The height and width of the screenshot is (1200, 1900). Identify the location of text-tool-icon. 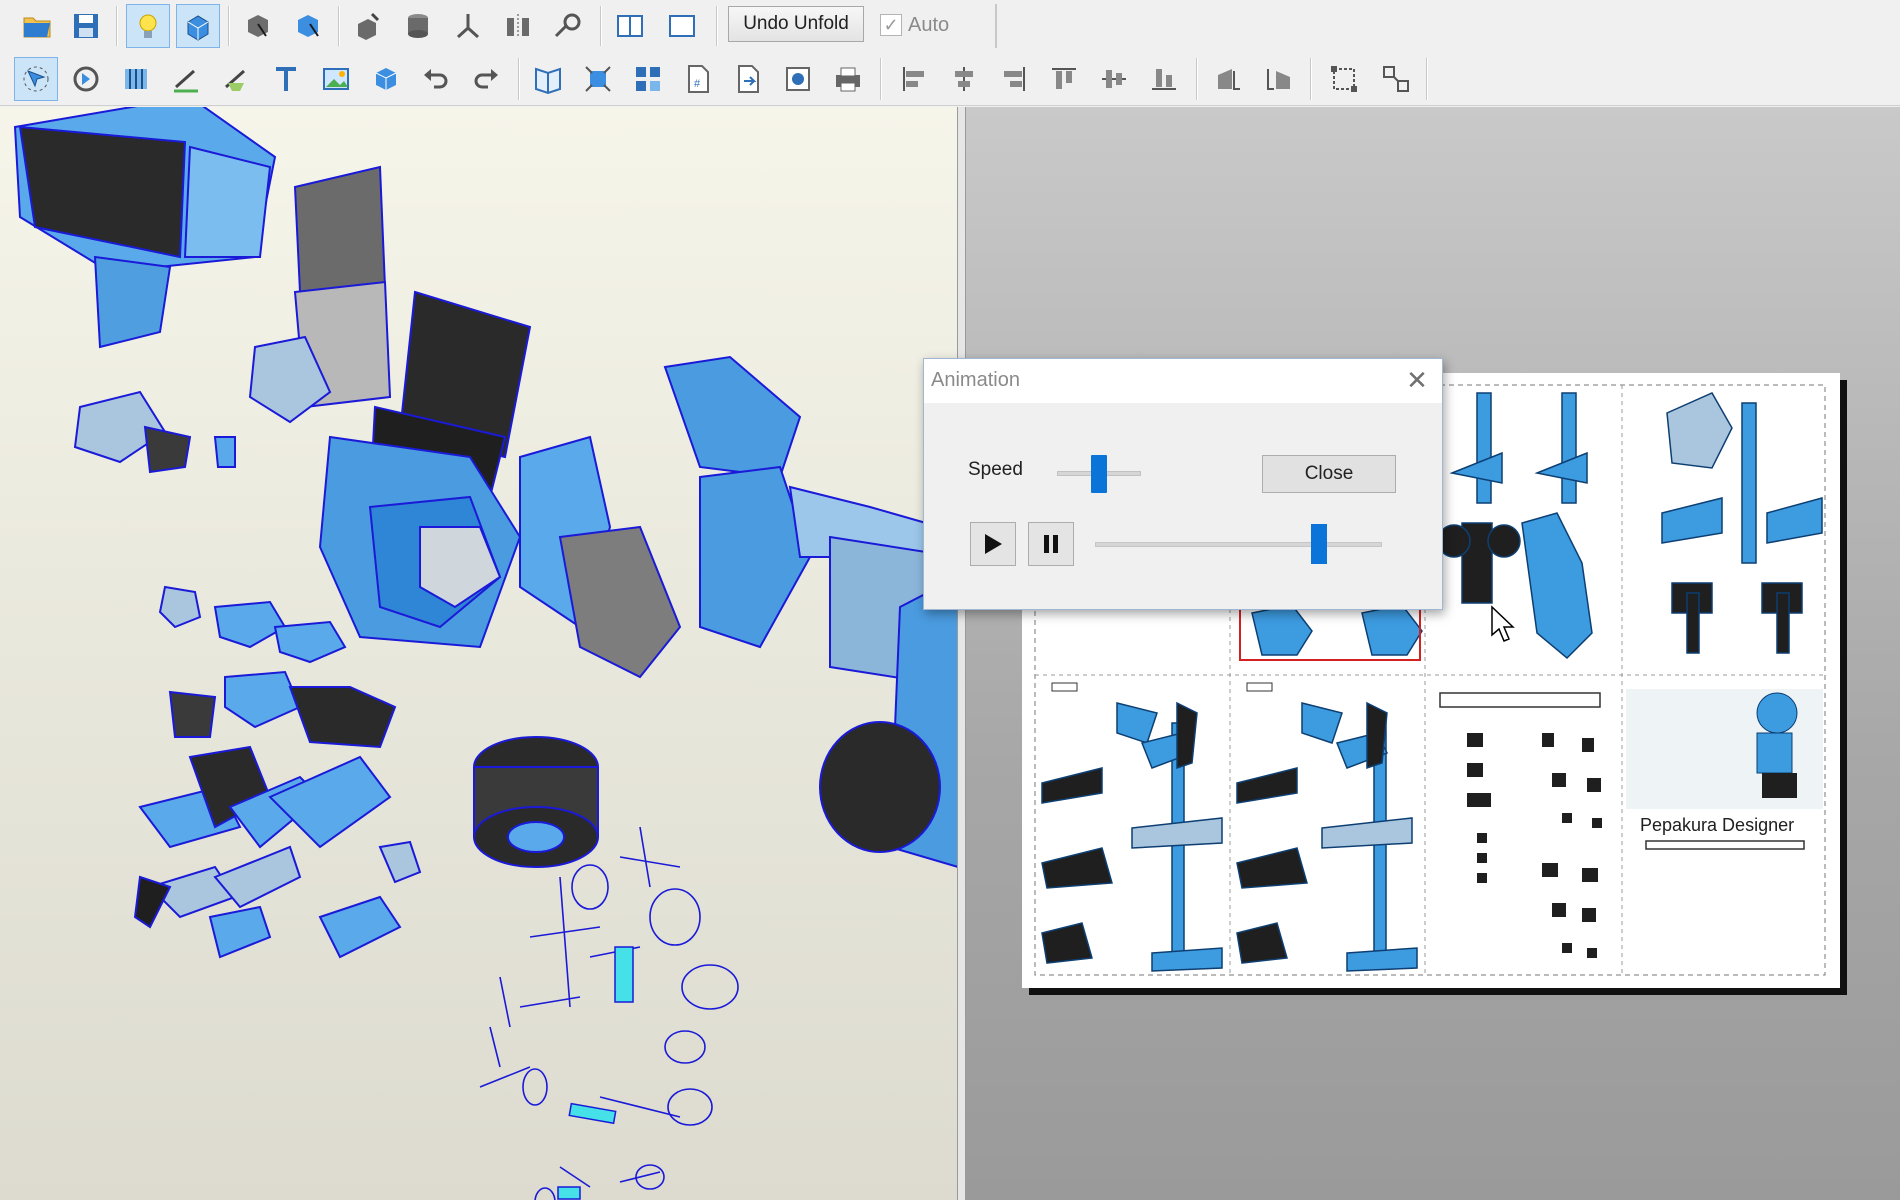
(286, 79).